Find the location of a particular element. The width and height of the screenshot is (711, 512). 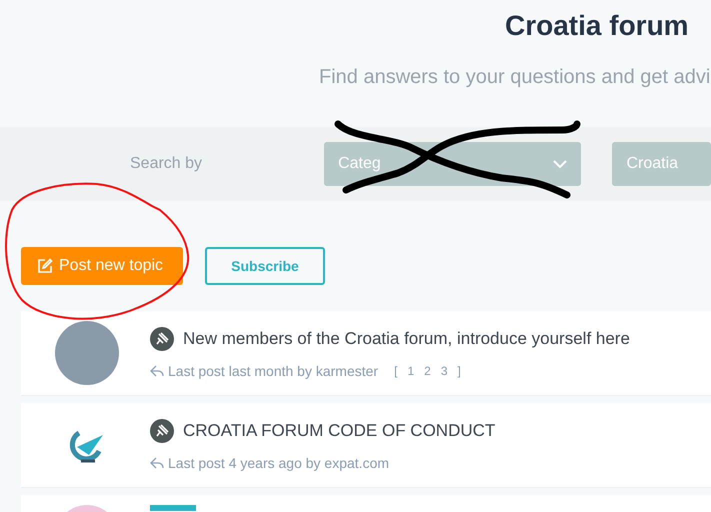

page-title: Croatia forum is located at coordinates (597, 26).